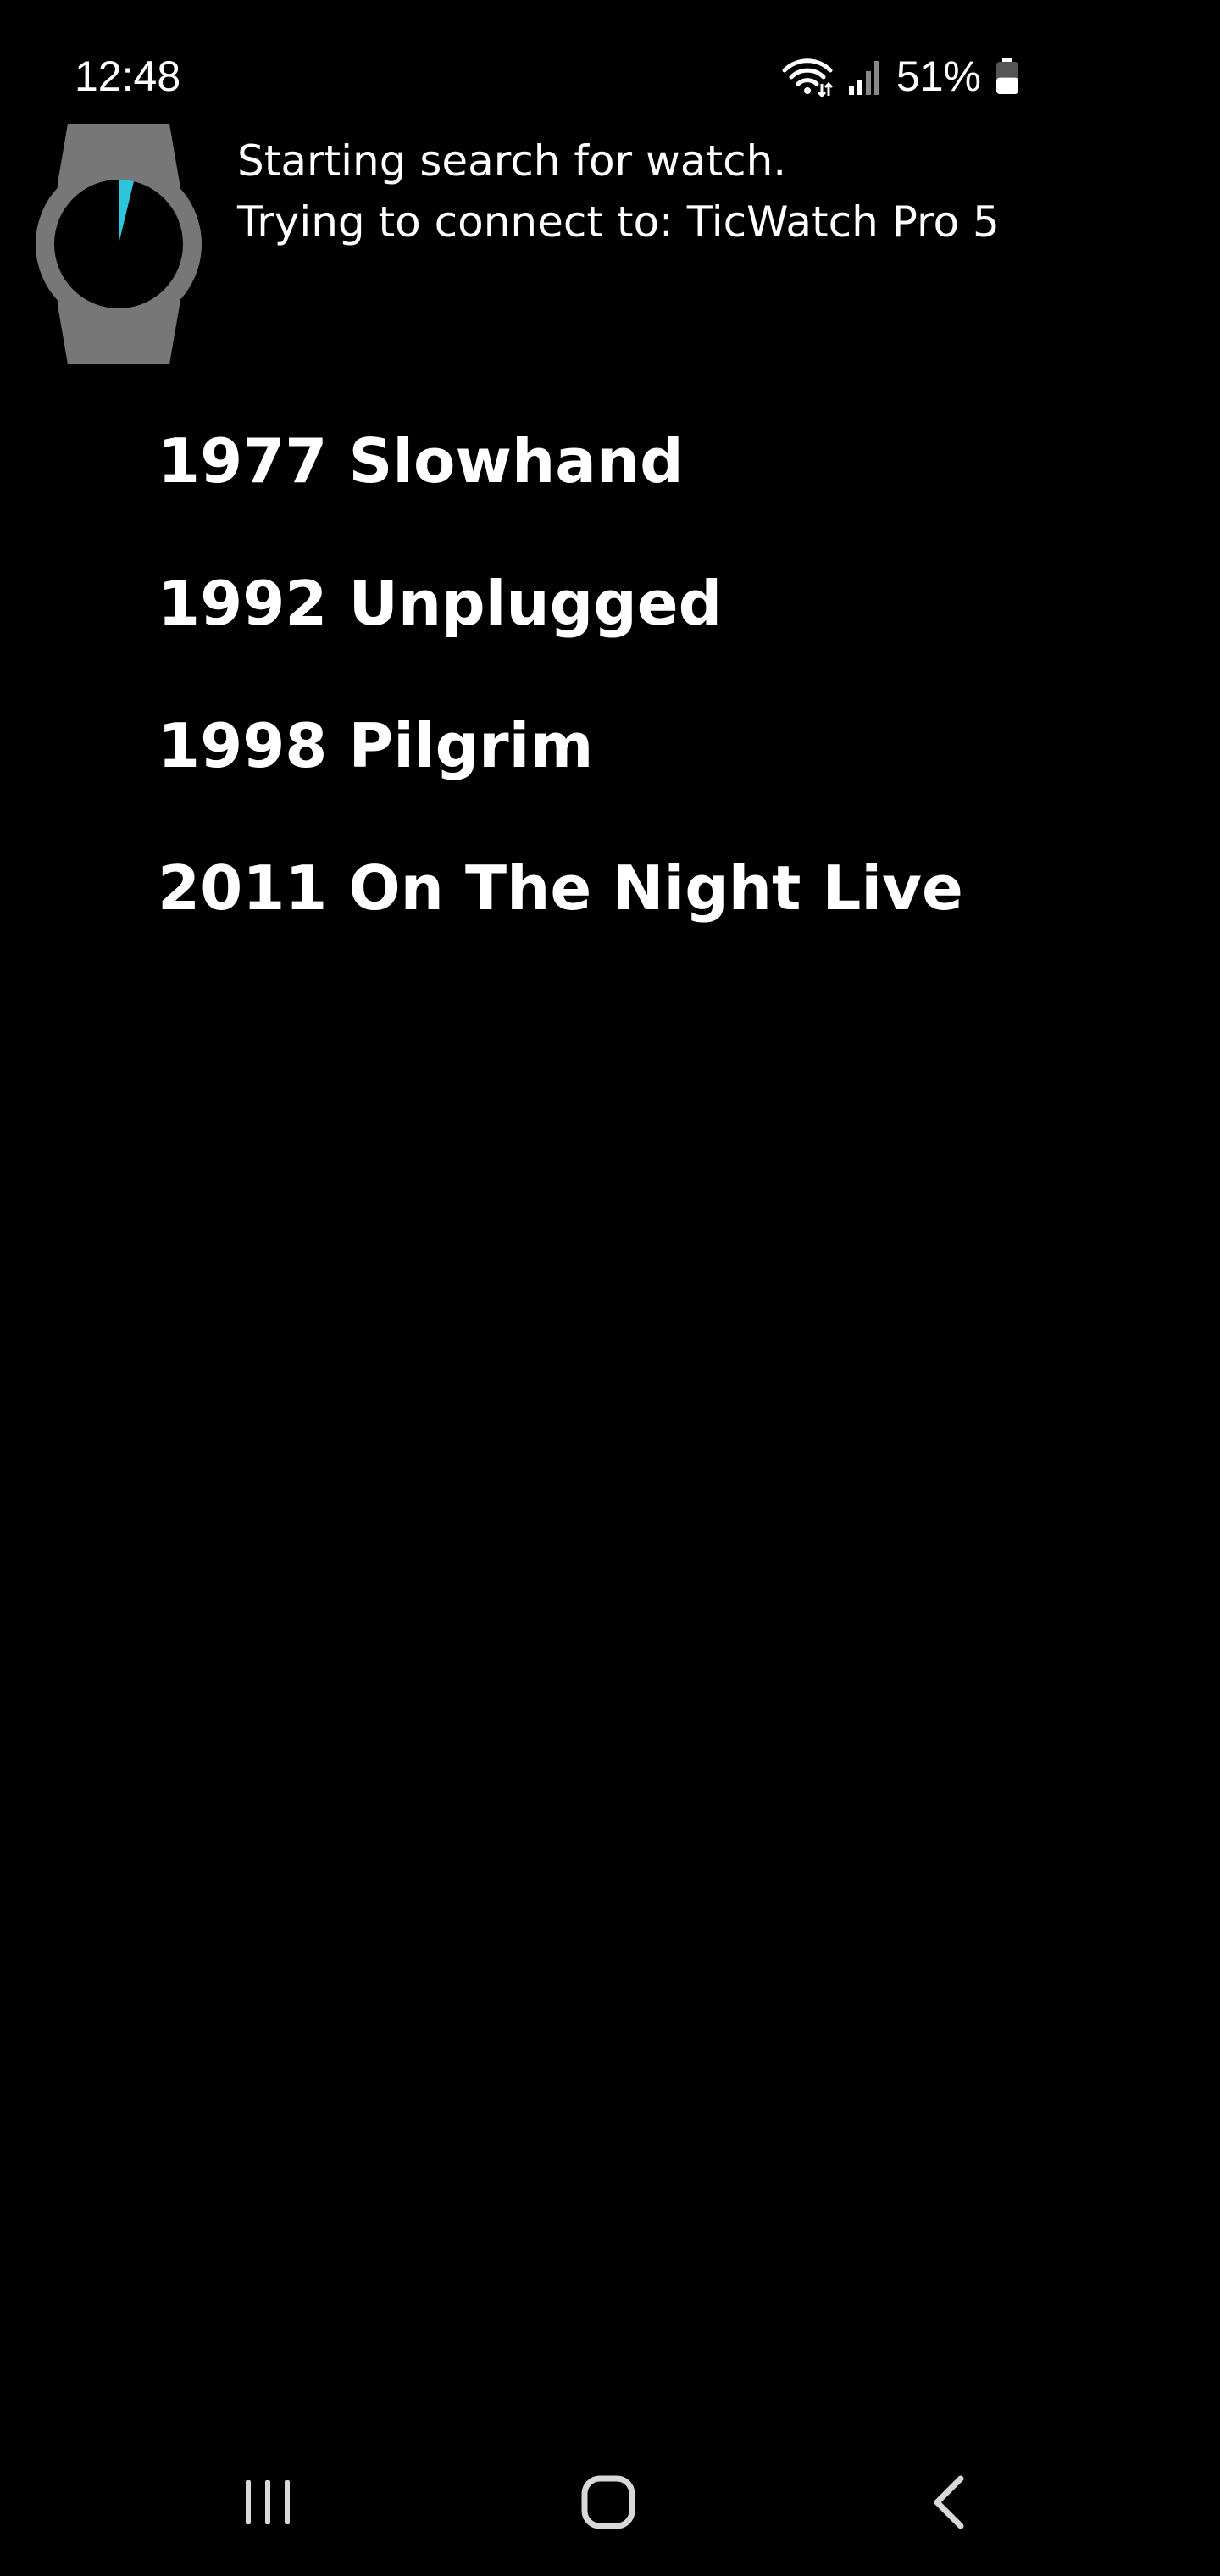 Image resolution: width=1220 pixels, height=2576 pixels. Describe the element at coordinates (618, 222) in the screenshot. I see `search-status-line2: Trying to connect to: TicWatch Pro 5` at that location.